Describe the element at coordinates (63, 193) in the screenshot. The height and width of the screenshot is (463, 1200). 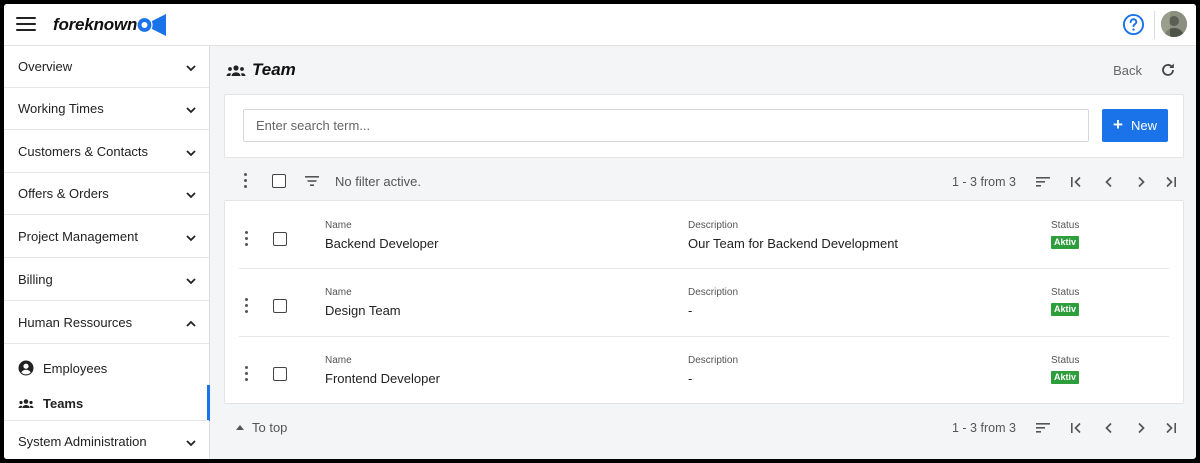
I see `sidebar-item-label: Offers & Orders` at that location.